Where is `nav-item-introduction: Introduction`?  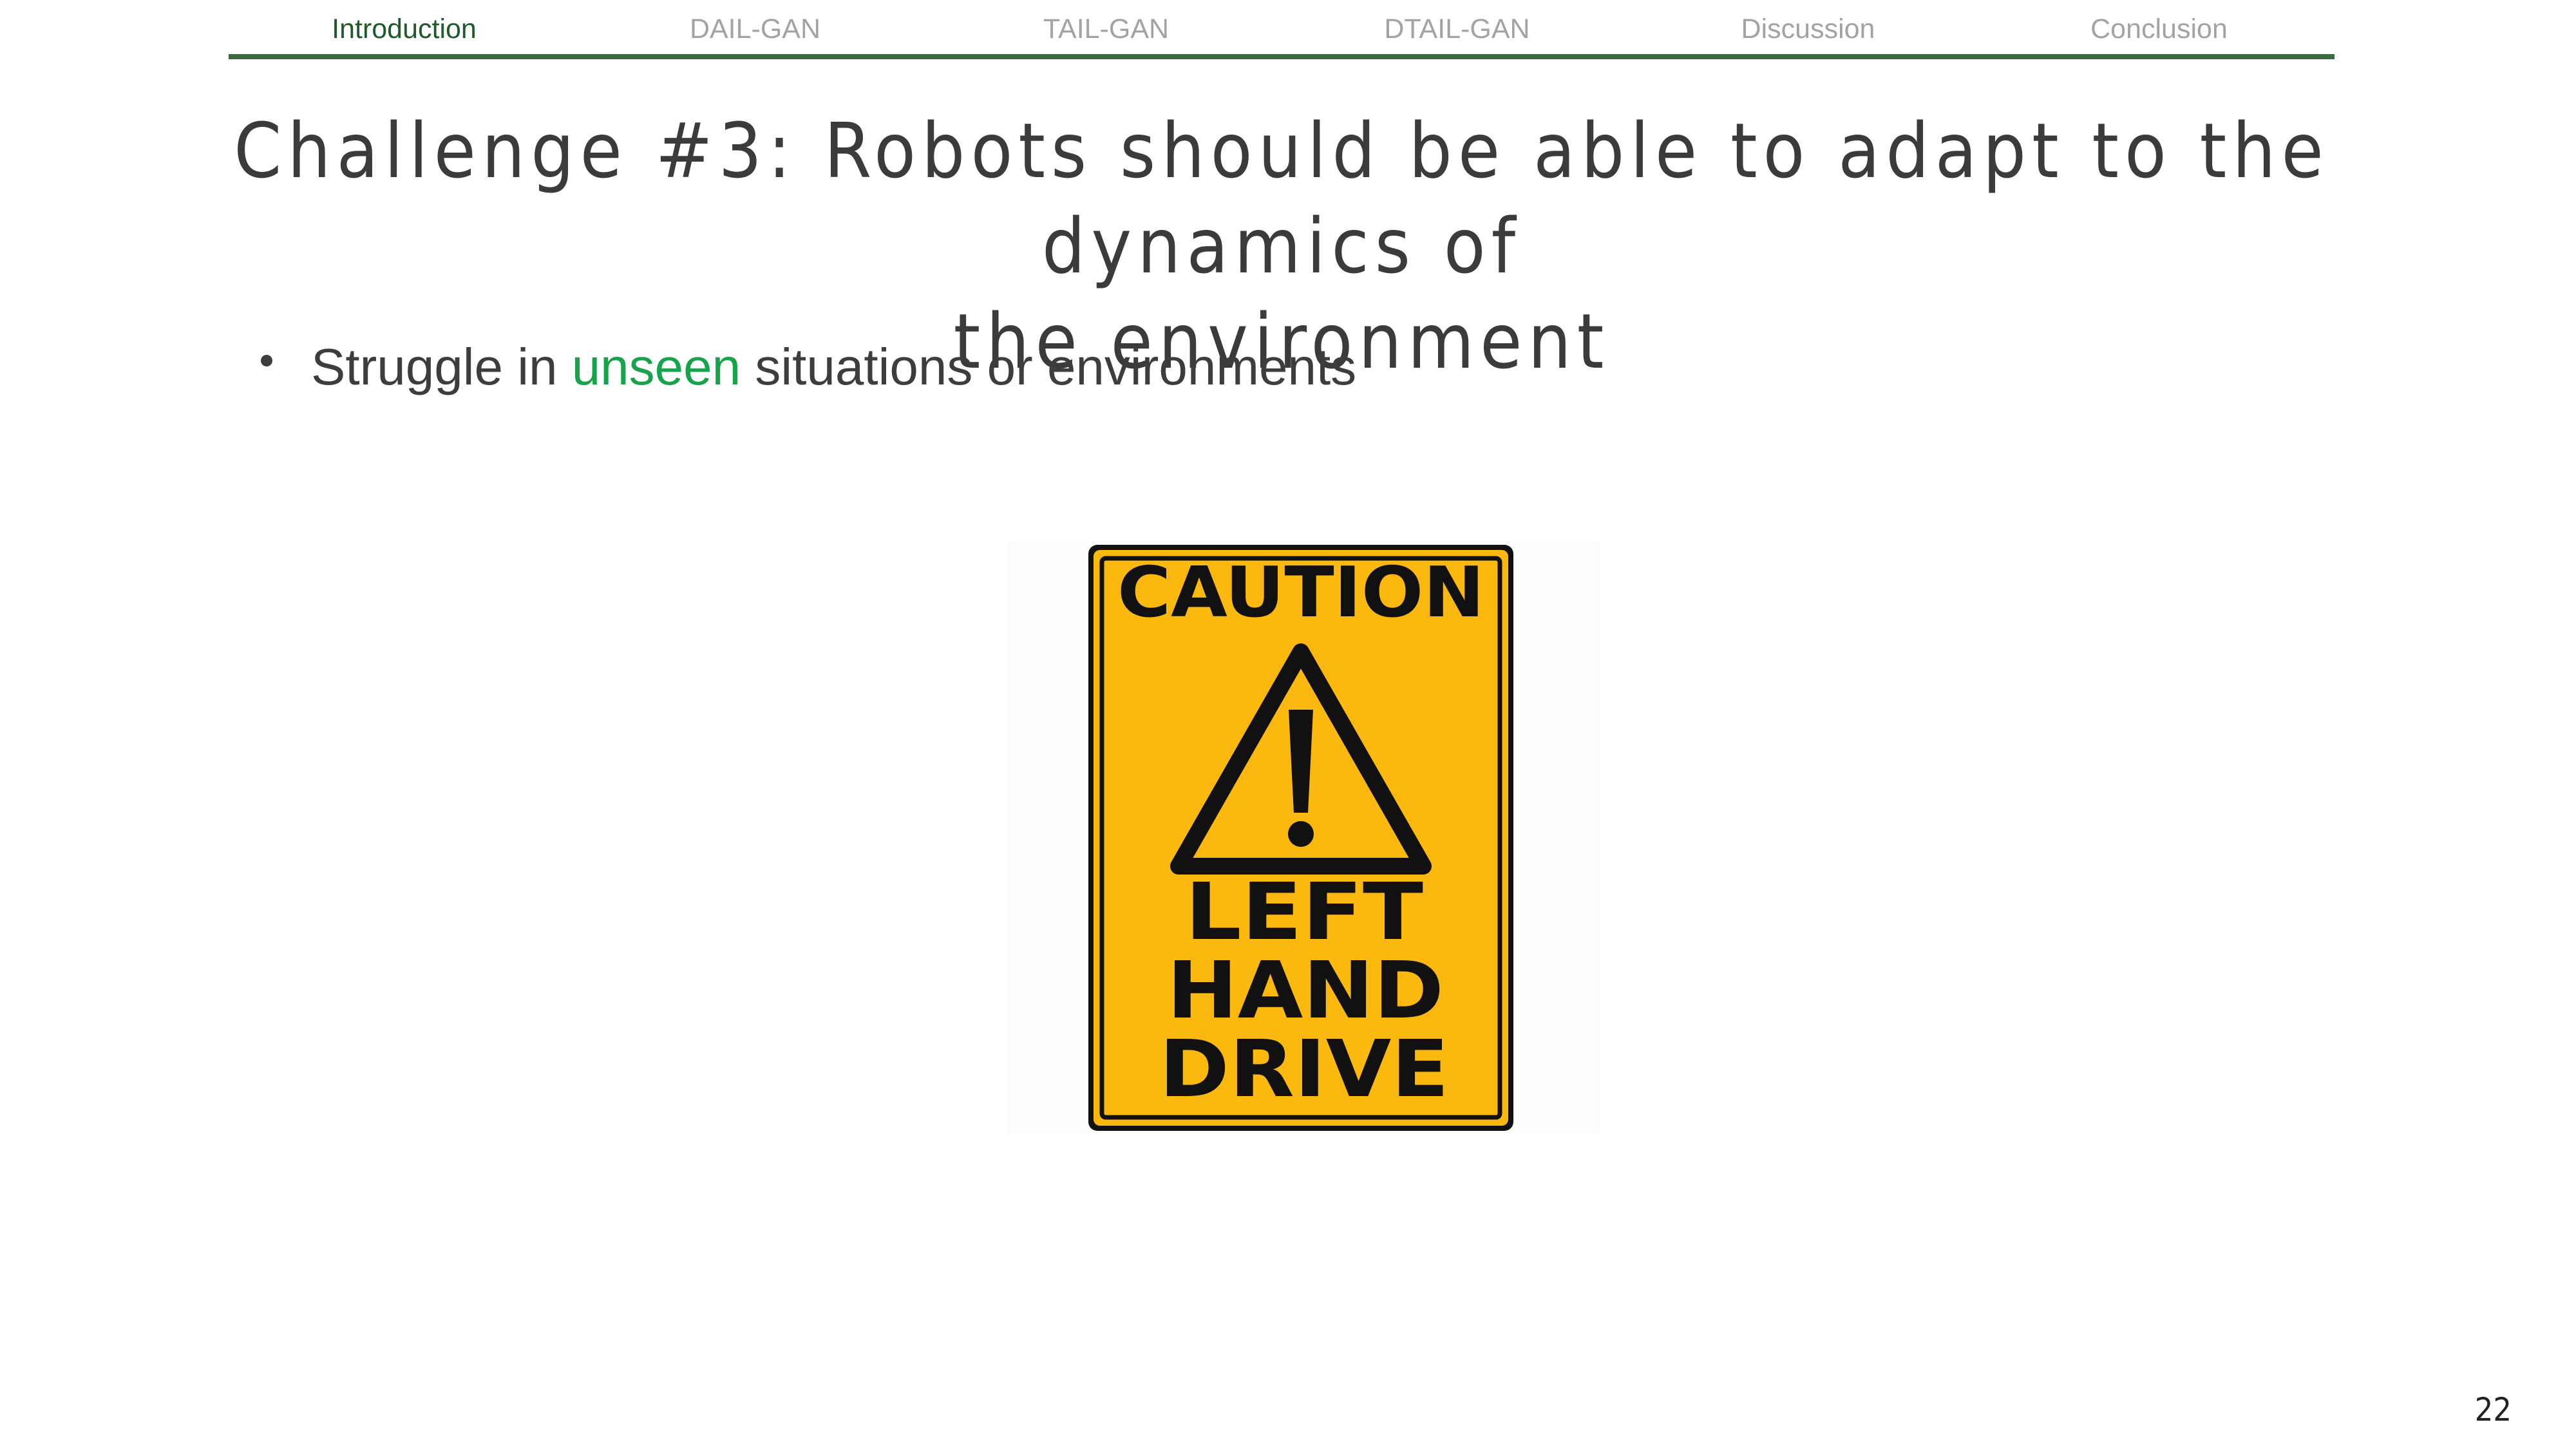
nav-item-introduction: Introduction is located at coordinates (404, 26).